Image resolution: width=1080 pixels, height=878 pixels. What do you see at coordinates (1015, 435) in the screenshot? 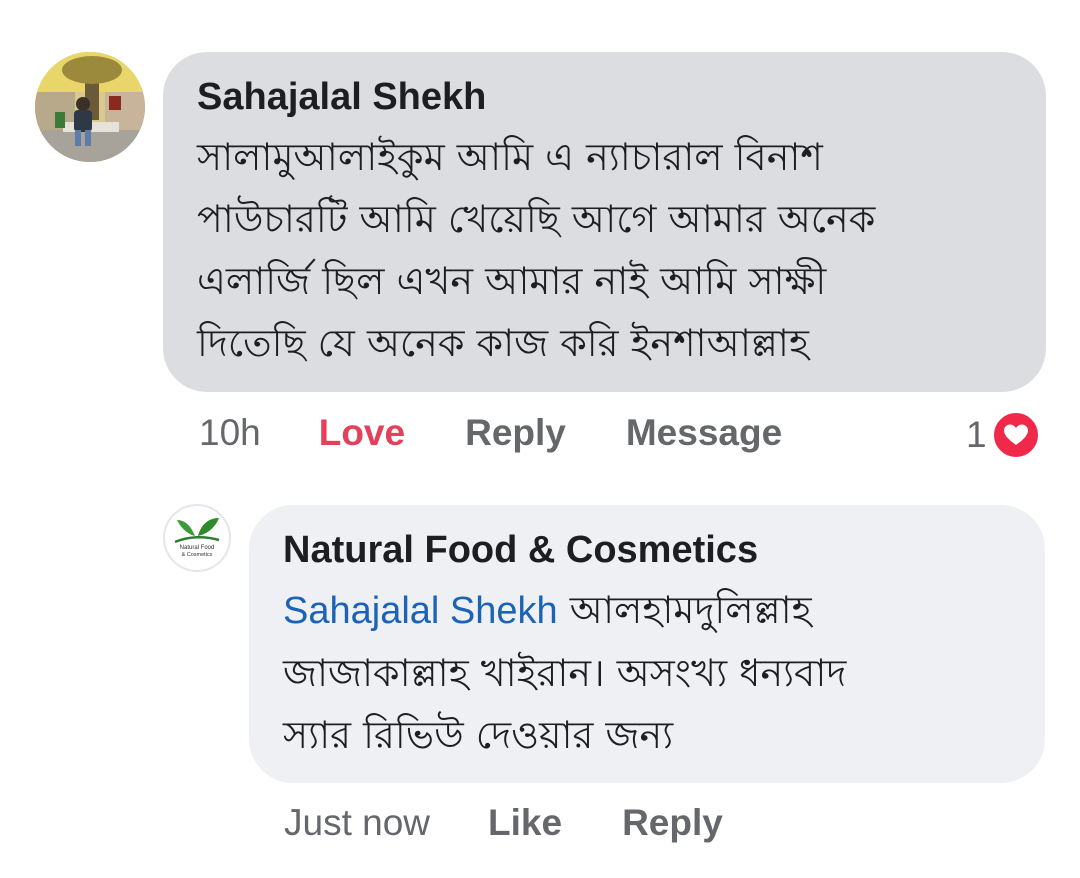
I see `heart-icon` at bounding box center [1015, 435].